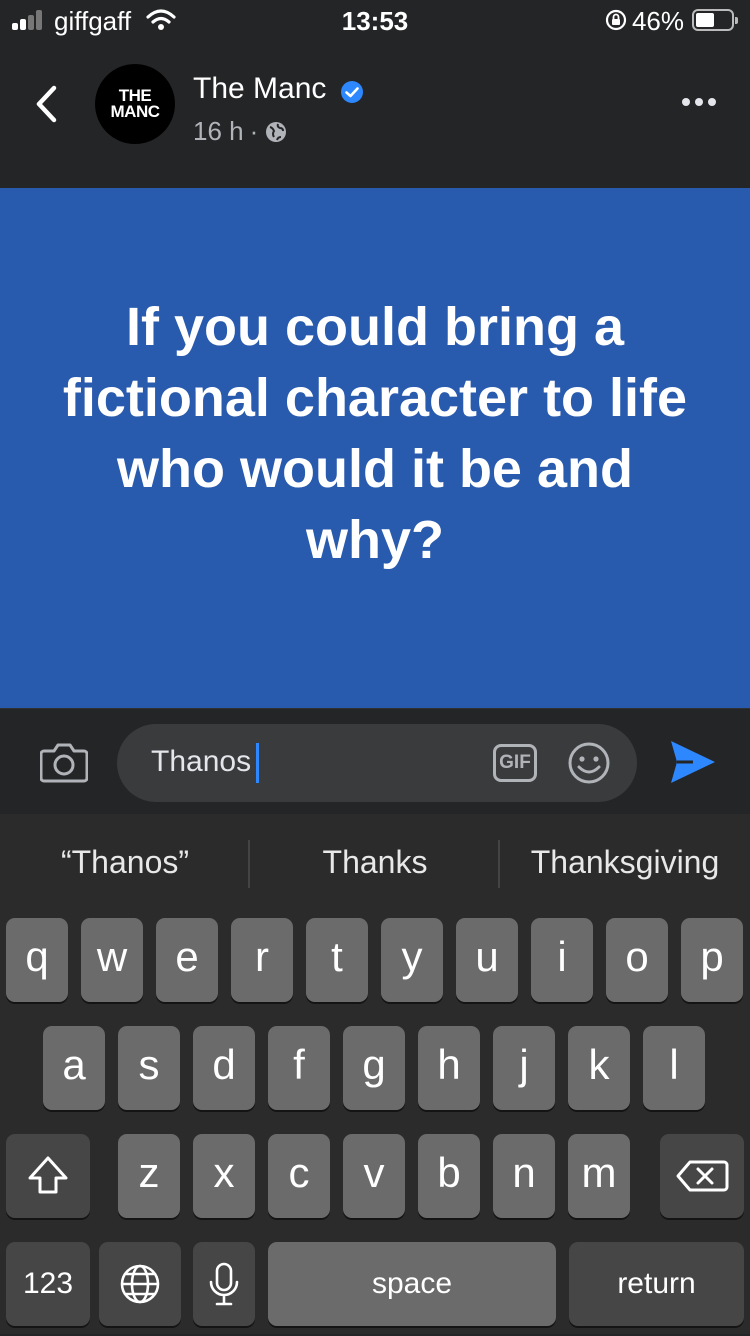 The width and height of the screenshot is (750, 1336). What do you see at coordinates (449, 1176) in the screenshot?
I see `key-b: b` at bounding box center [449, 1176].